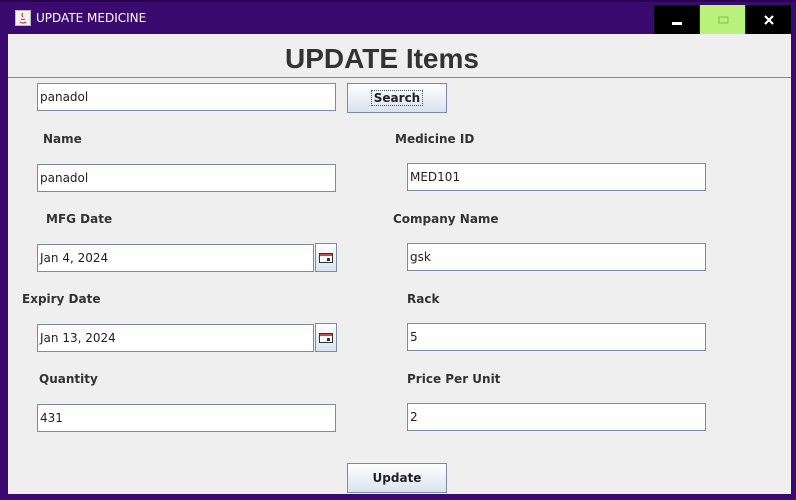  Describe the element at coordinates (423, 299) in the screenshot. I see `rack-label: Rack` at that location.